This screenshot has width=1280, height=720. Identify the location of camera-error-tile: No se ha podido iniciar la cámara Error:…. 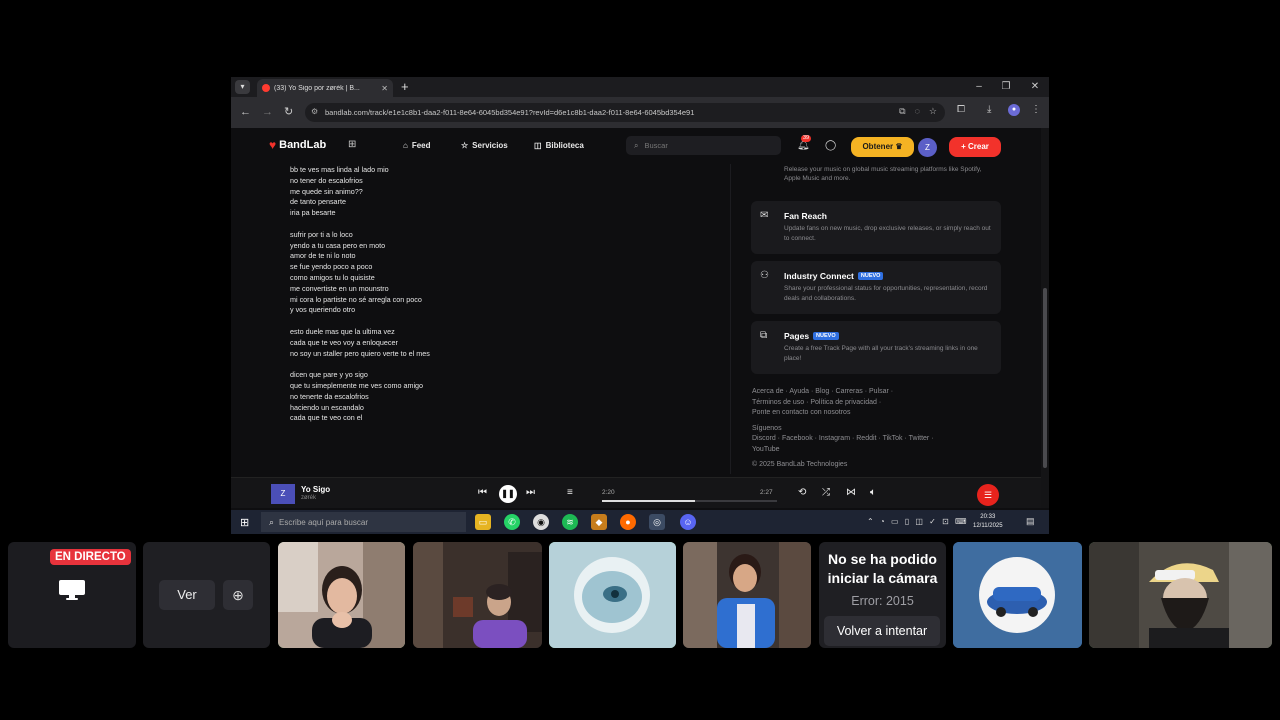
(882, 595).